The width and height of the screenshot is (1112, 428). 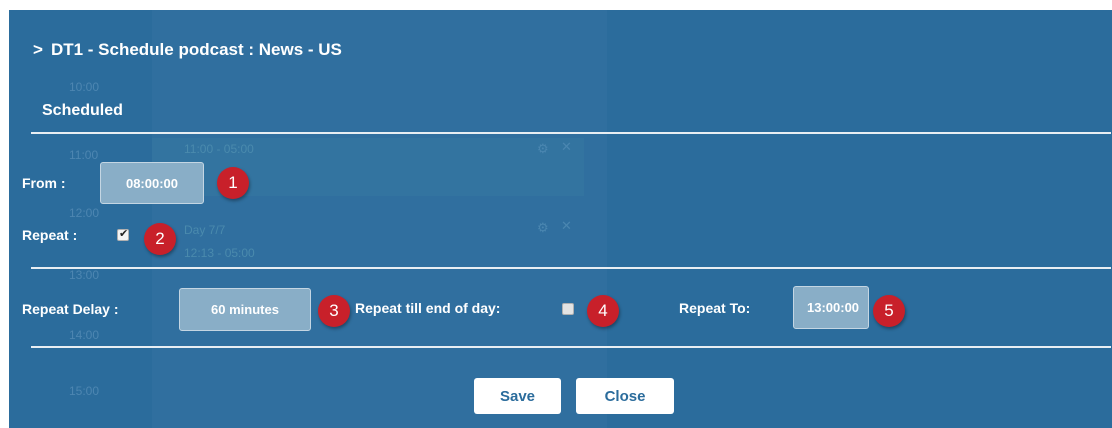 What do you see at coordinates (715, 308) in the screenshot?
I see `repeat-to-label: Repeat To:` at bounding box center [715, 308].